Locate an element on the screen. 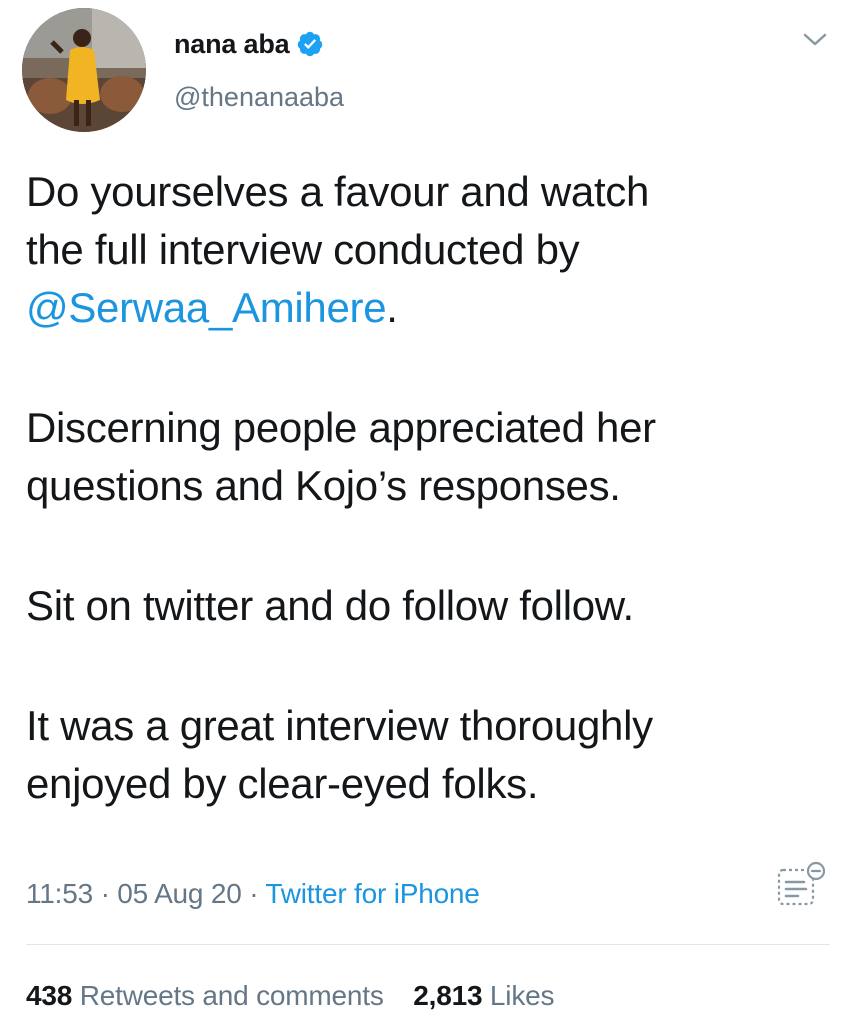 The image size is (851, 1024). likes-count: 2,813 is located at coordinates (448, 995).